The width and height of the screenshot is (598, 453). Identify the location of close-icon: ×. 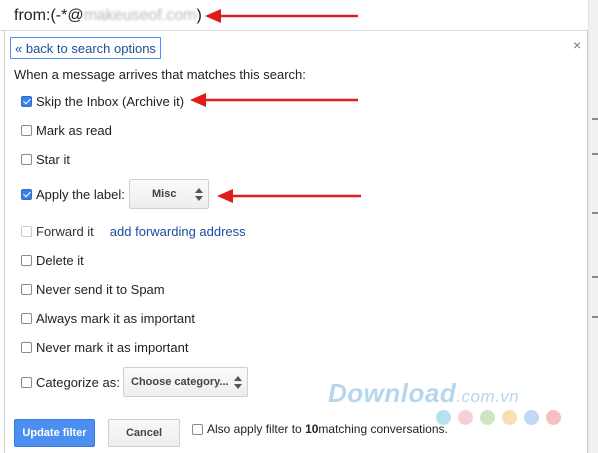
(577, 45).